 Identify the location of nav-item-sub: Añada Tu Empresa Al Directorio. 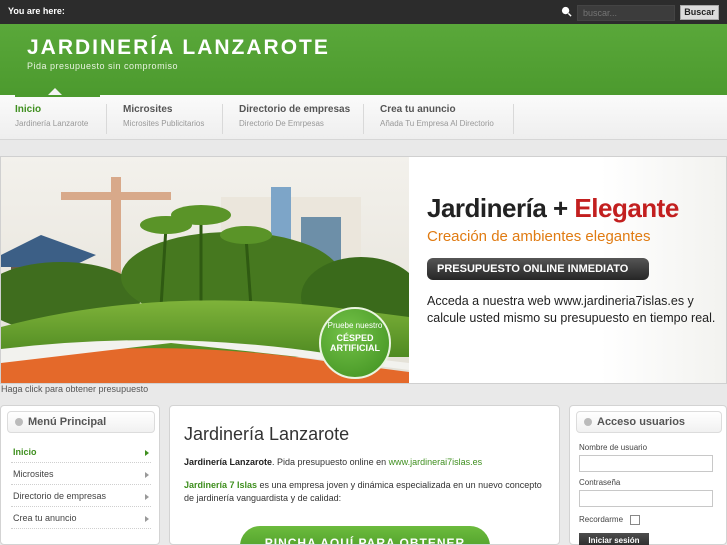
(437, 123).